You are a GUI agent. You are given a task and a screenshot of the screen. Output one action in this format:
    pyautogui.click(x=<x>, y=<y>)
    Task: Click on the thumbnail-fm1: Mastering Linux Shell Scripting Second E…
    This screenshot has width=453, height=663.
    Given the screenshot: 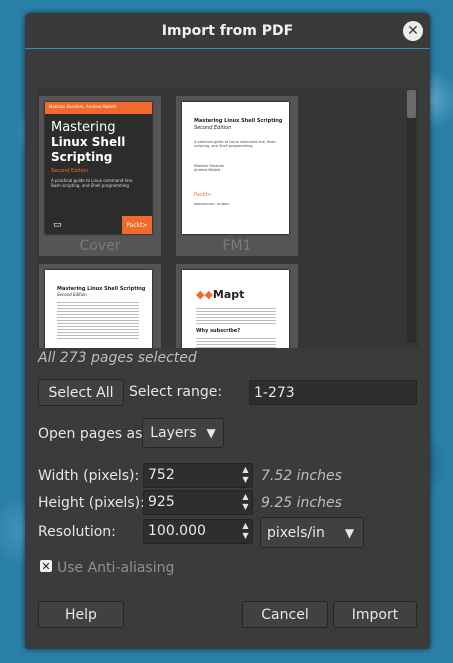 What is the action you would take?
    pyautogui.click(x=237, y=176)
    